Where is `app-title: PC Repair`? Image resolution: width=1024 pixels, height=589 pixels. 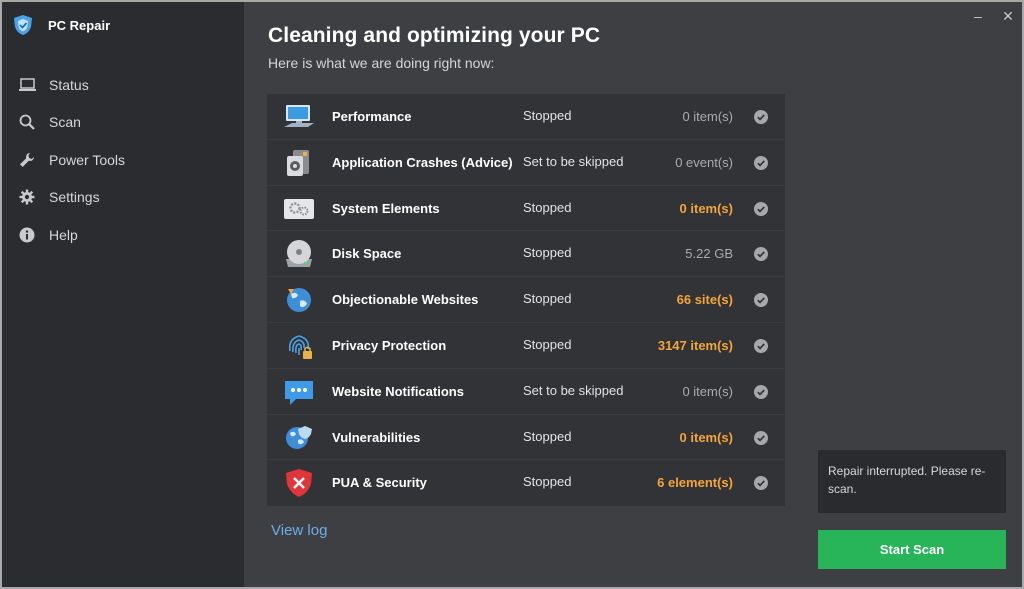
app-title: PC Repair is located at coordinates (79, 25).